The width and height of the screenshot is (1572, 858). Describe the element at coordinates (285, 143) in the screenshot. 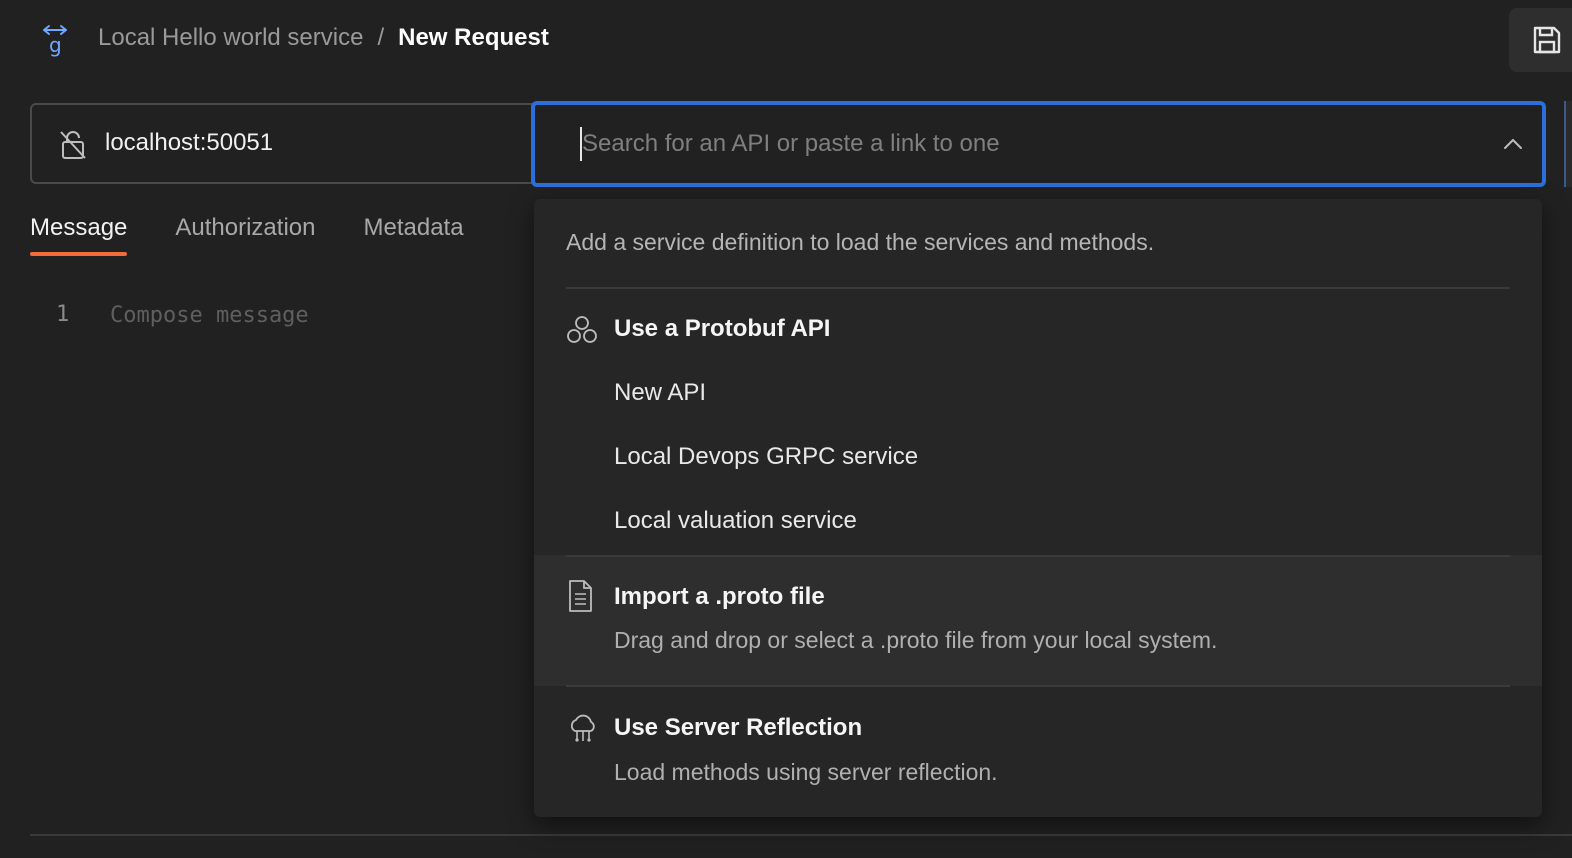

I see `server-url-field: localhost:50051` at that location.